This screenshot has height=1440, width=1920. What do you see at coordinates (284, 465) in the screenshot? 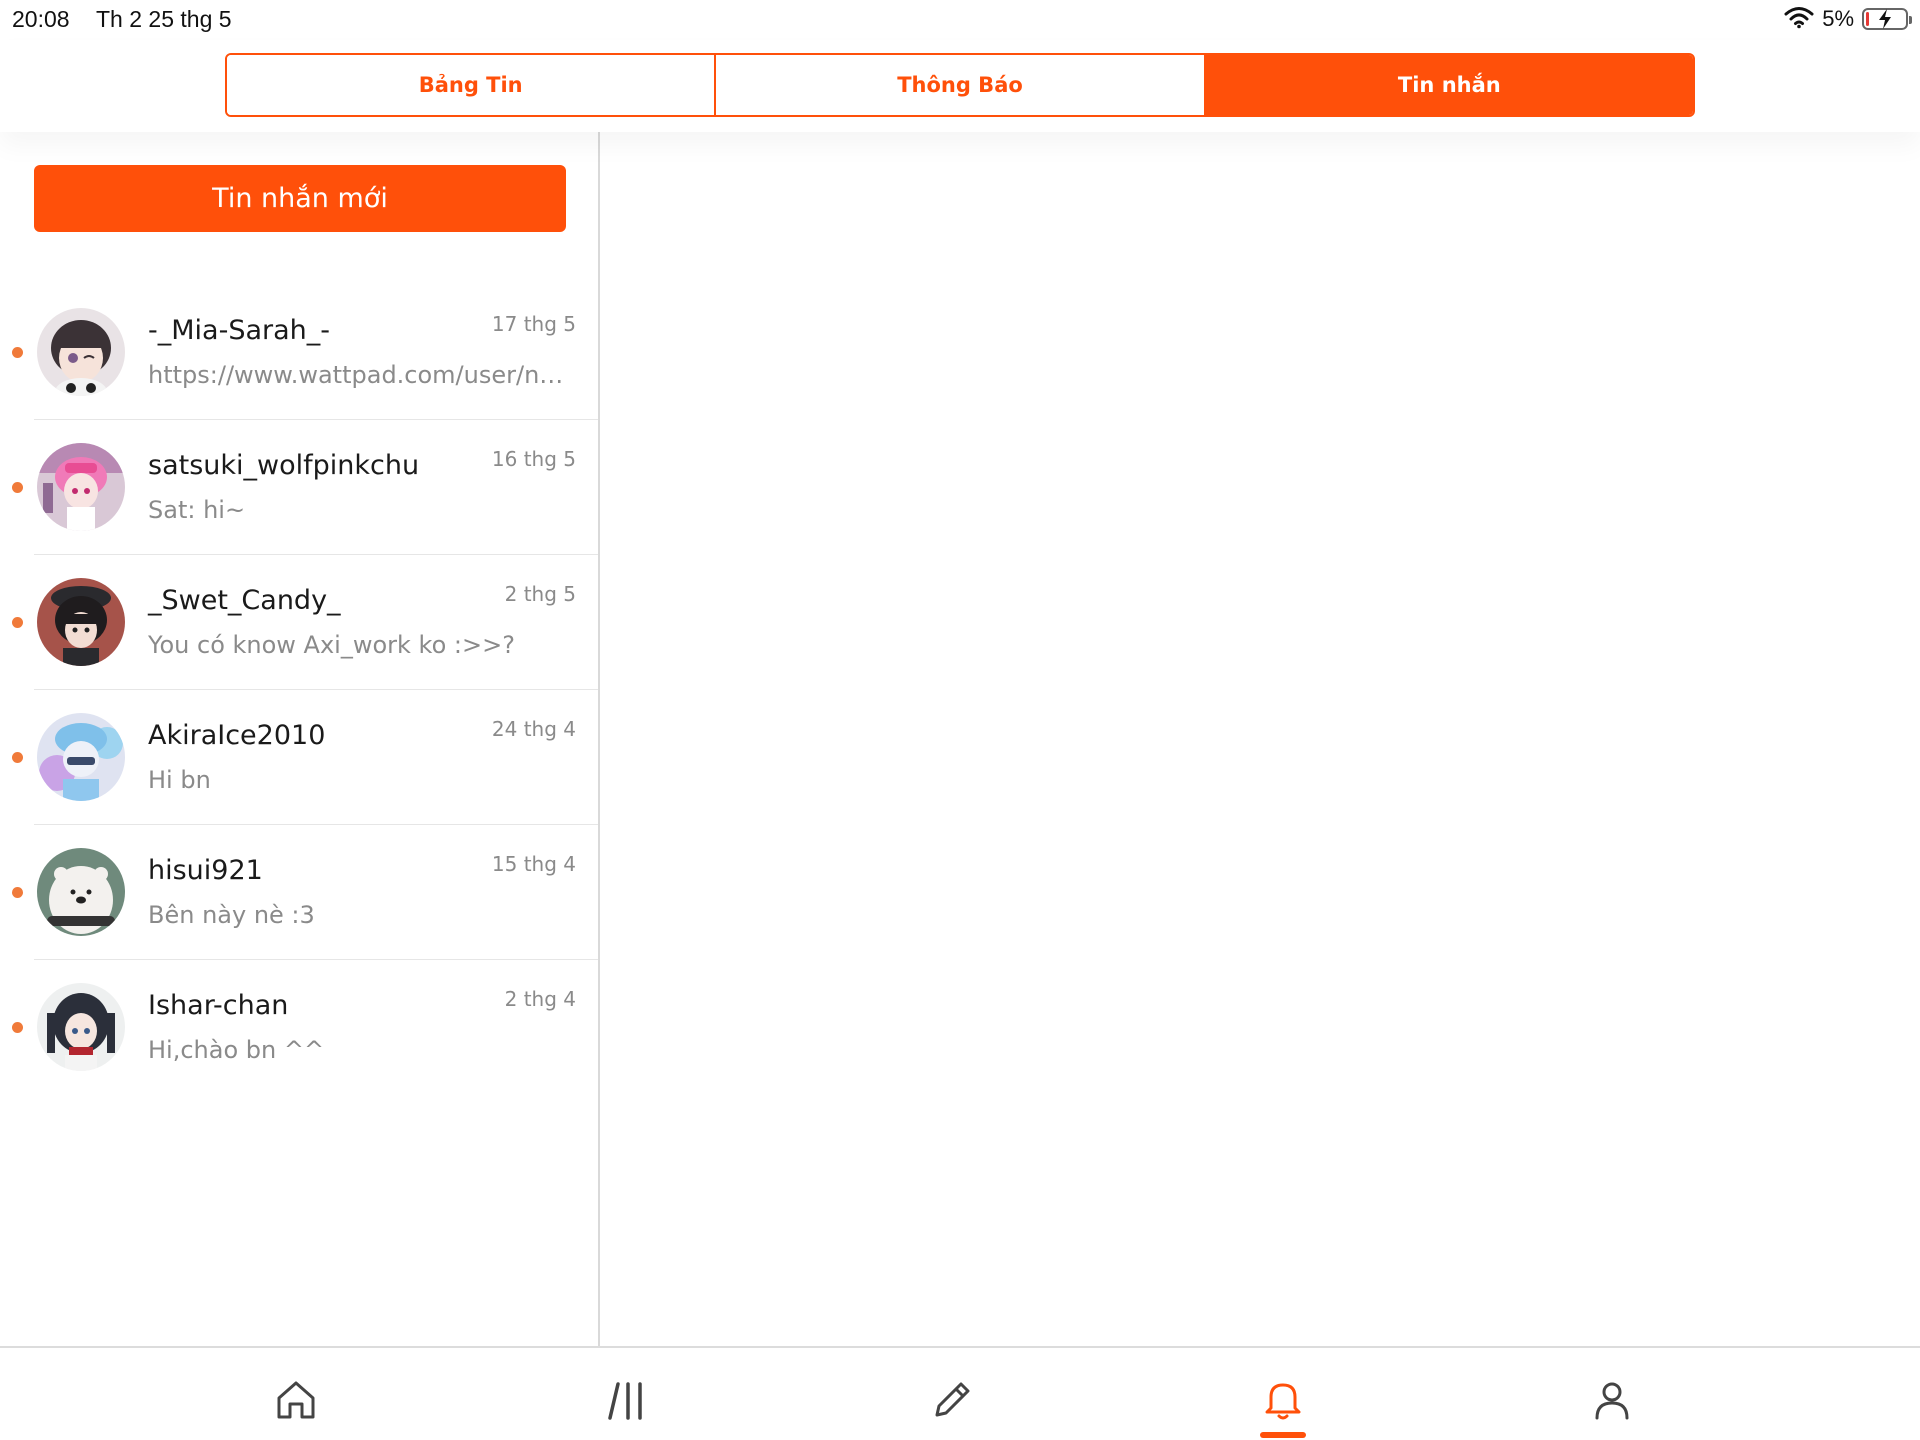
I see `conversation-name: satsuki_wolfpinkchu` at bounding box center [284, 465].